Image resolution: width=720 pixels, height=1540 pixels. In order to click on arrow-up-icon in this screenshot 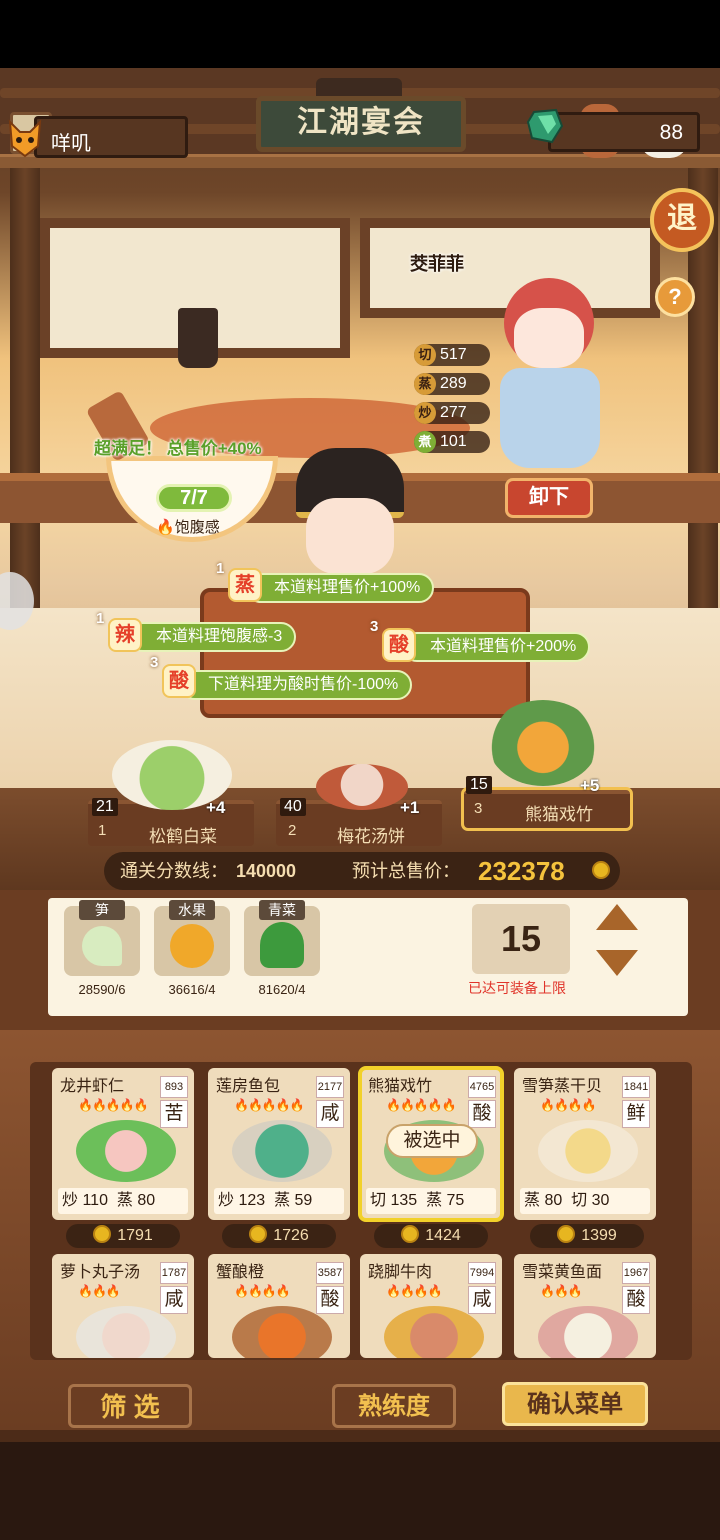, I will do `click(617, 917)`.